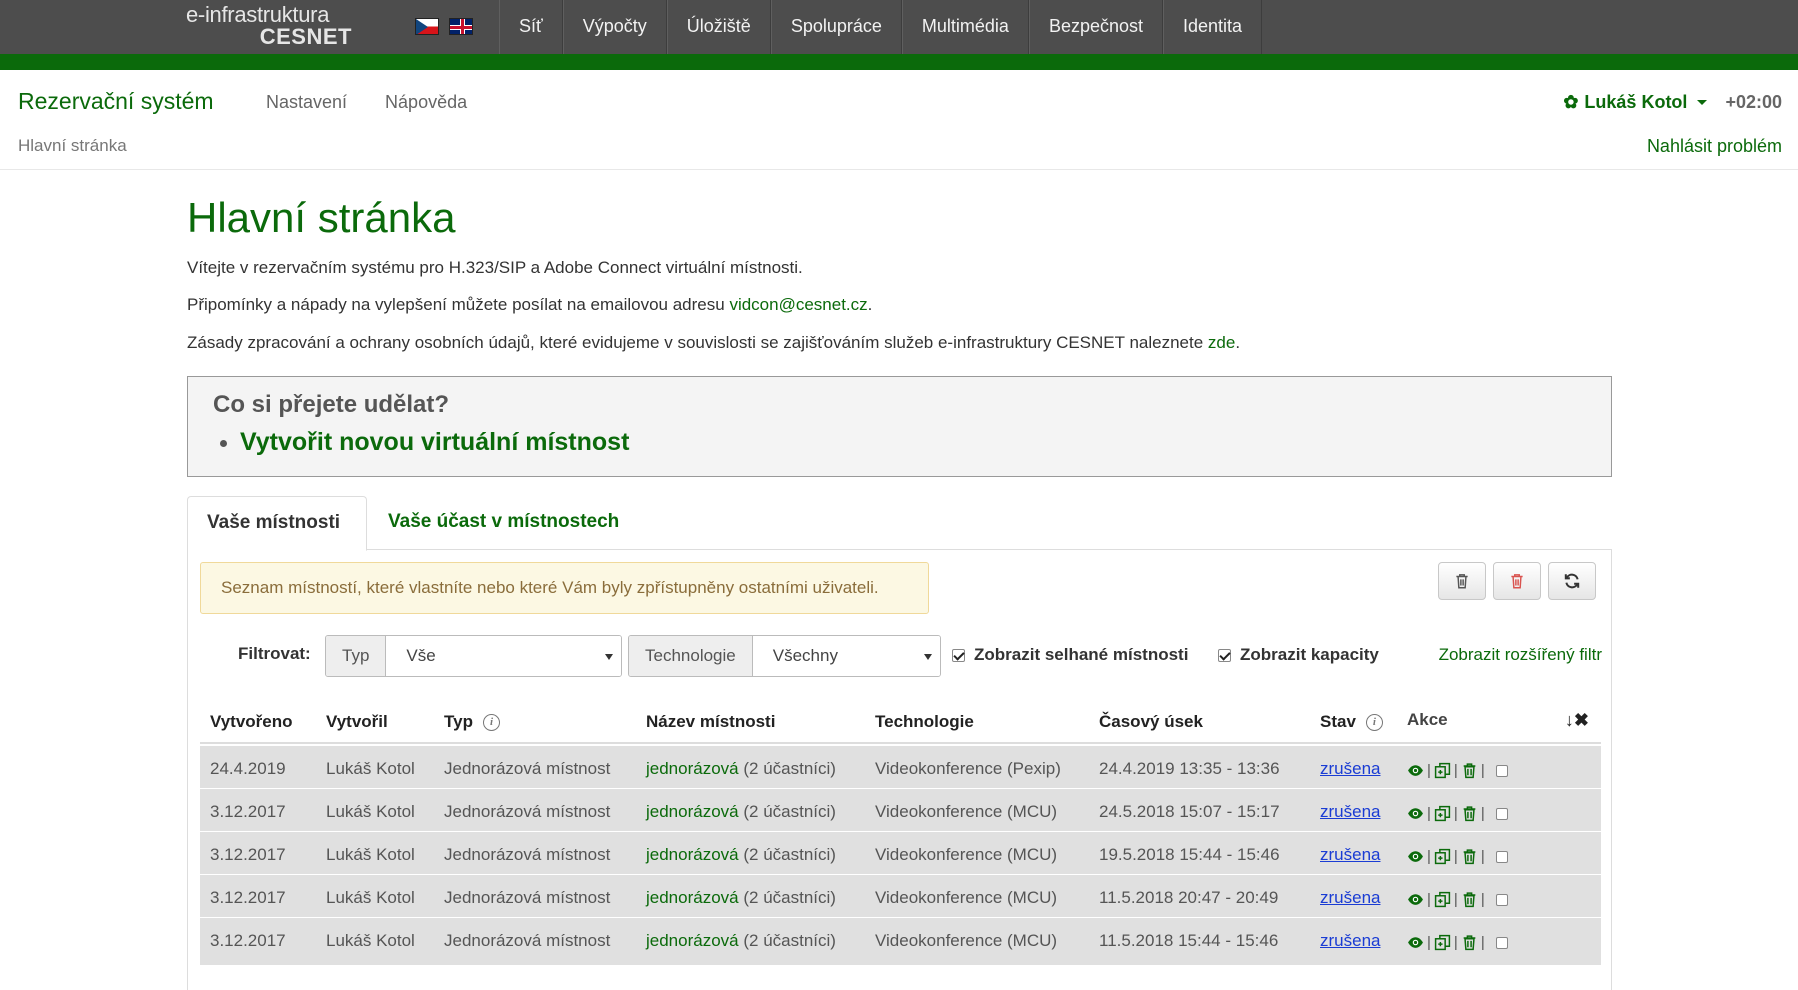  I want to click on col-room-name-label: Název místnosti, so click(711, 721).